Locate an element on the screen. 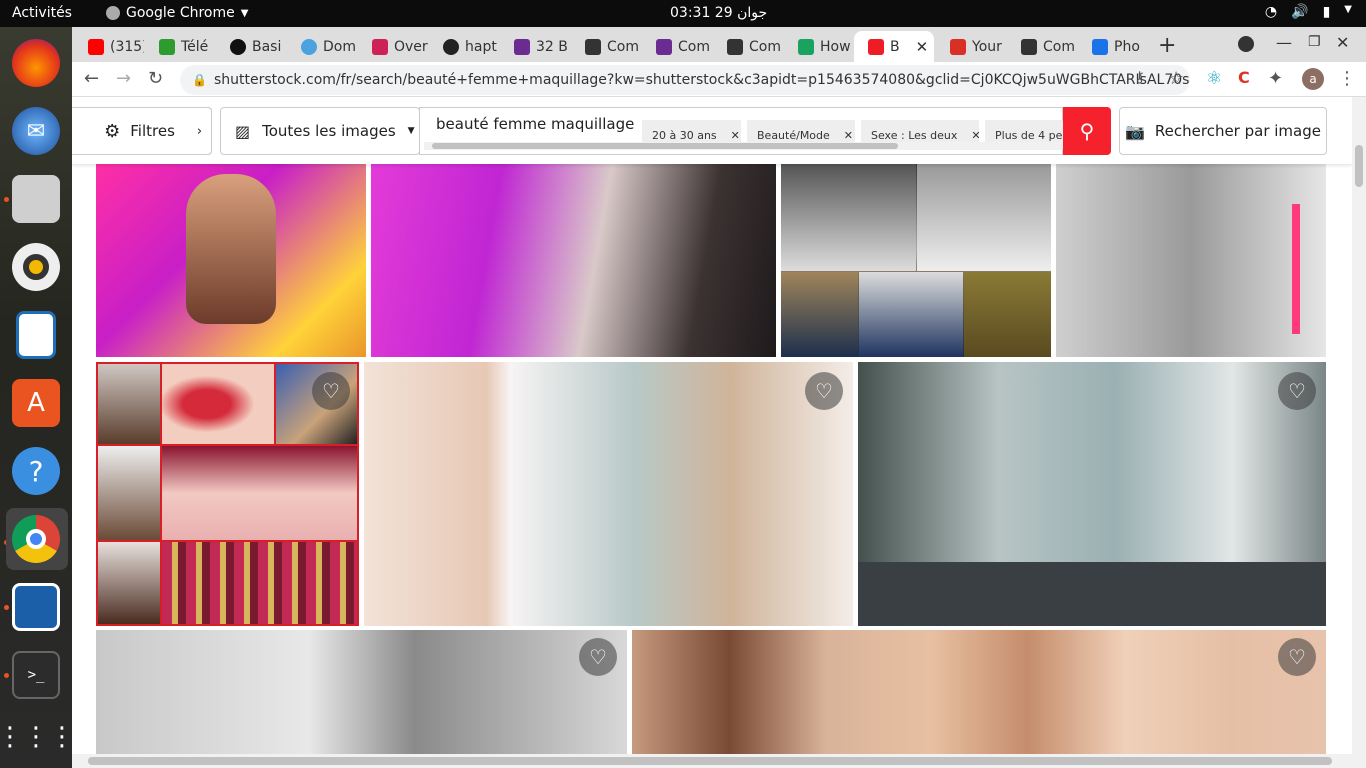  react-devtools-icon: ⚛ is located at coordinates (1214, 78).